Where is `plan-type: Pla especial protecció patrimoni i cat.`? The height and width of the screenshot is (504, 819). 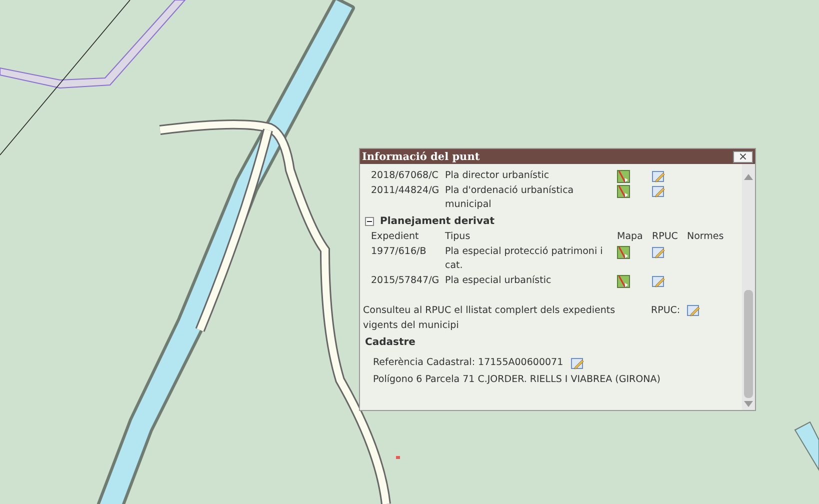 plan-type: Pla especial protecció patrimoni i cat. is located at coordinates (524, 259).